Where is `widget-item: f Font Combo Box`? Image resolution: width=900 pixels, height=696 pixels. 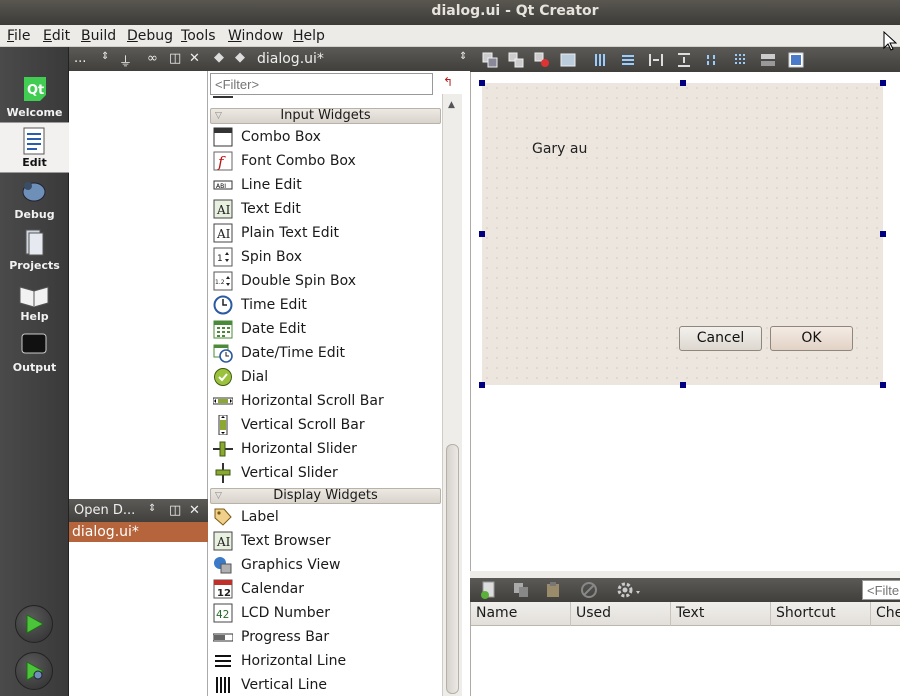
widget-item: f Font Combo Box is located at coordinates (326, 161).